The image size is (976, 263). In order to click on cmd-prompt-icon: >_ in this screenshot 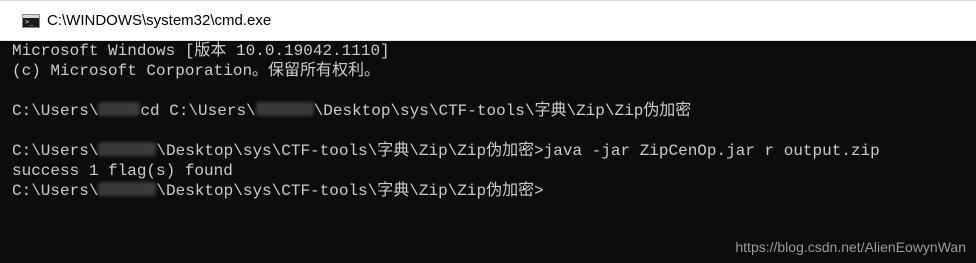, I will do `click(31, 21)`.